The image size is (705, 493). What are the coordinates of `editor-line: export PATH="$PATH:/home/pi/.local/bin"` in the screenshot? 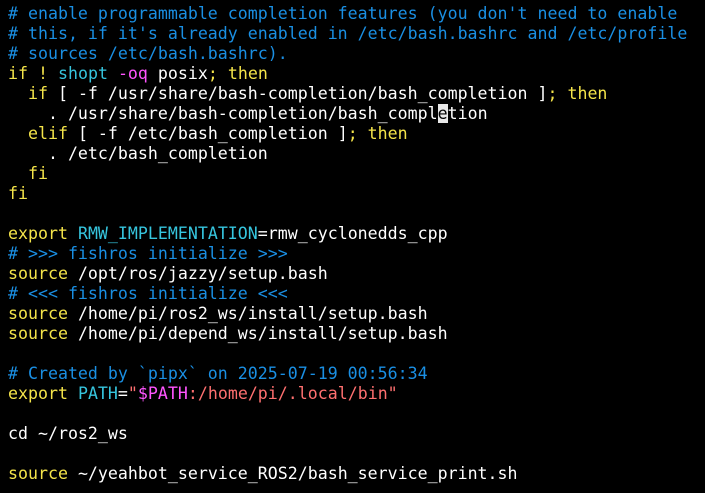 It's located at (356, 394).